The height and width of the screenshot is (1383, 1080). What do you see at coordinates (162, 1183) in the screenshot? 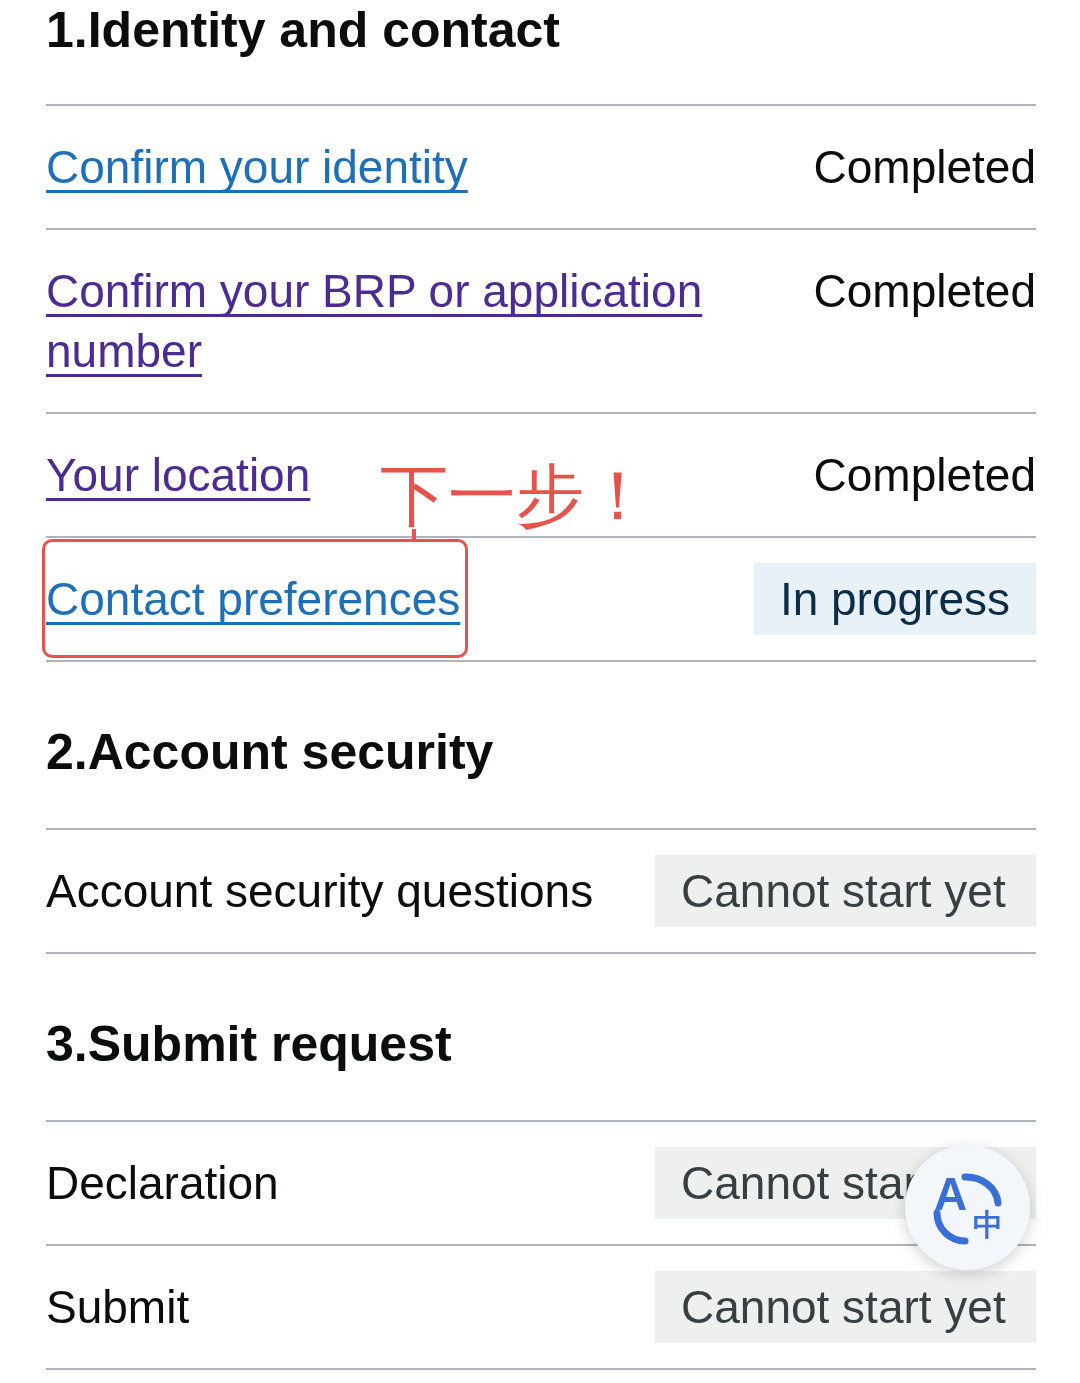
I see `task-name: Declaration` at bounding box center [162, 1183].